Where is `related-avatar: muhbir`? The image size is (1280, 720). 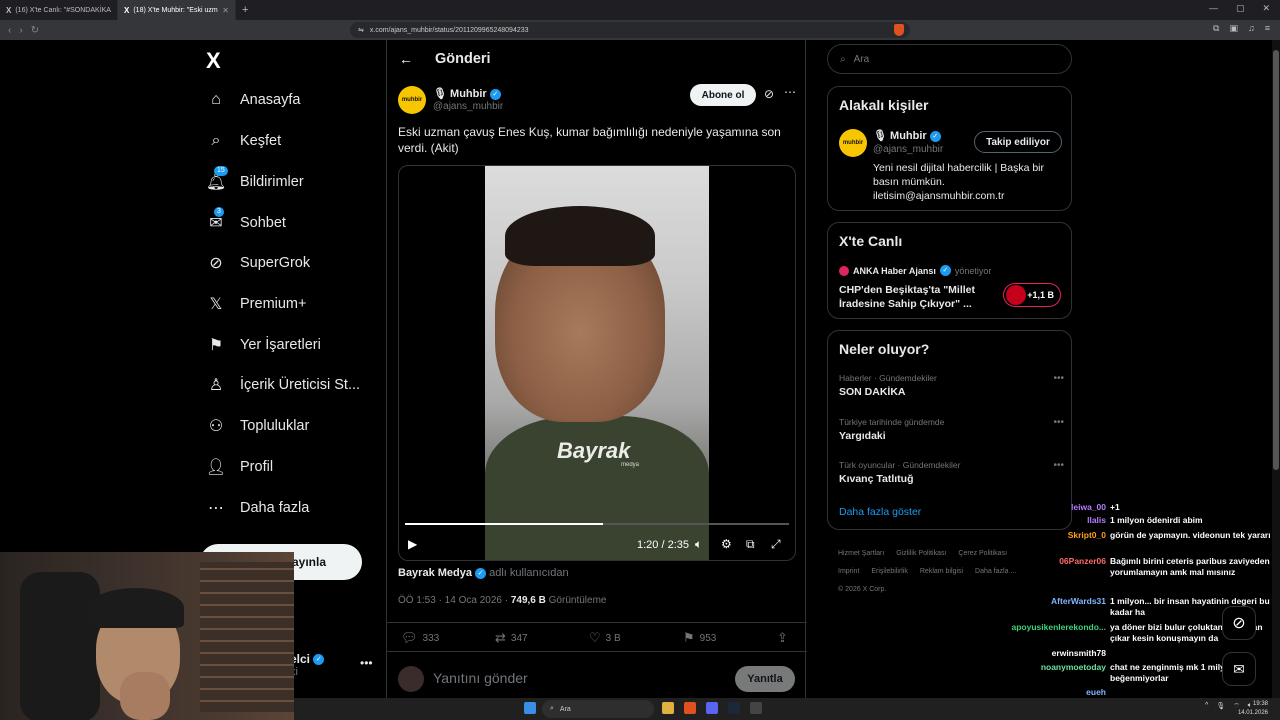 related-avatar: muhbir is located at coordinates (853, 143).